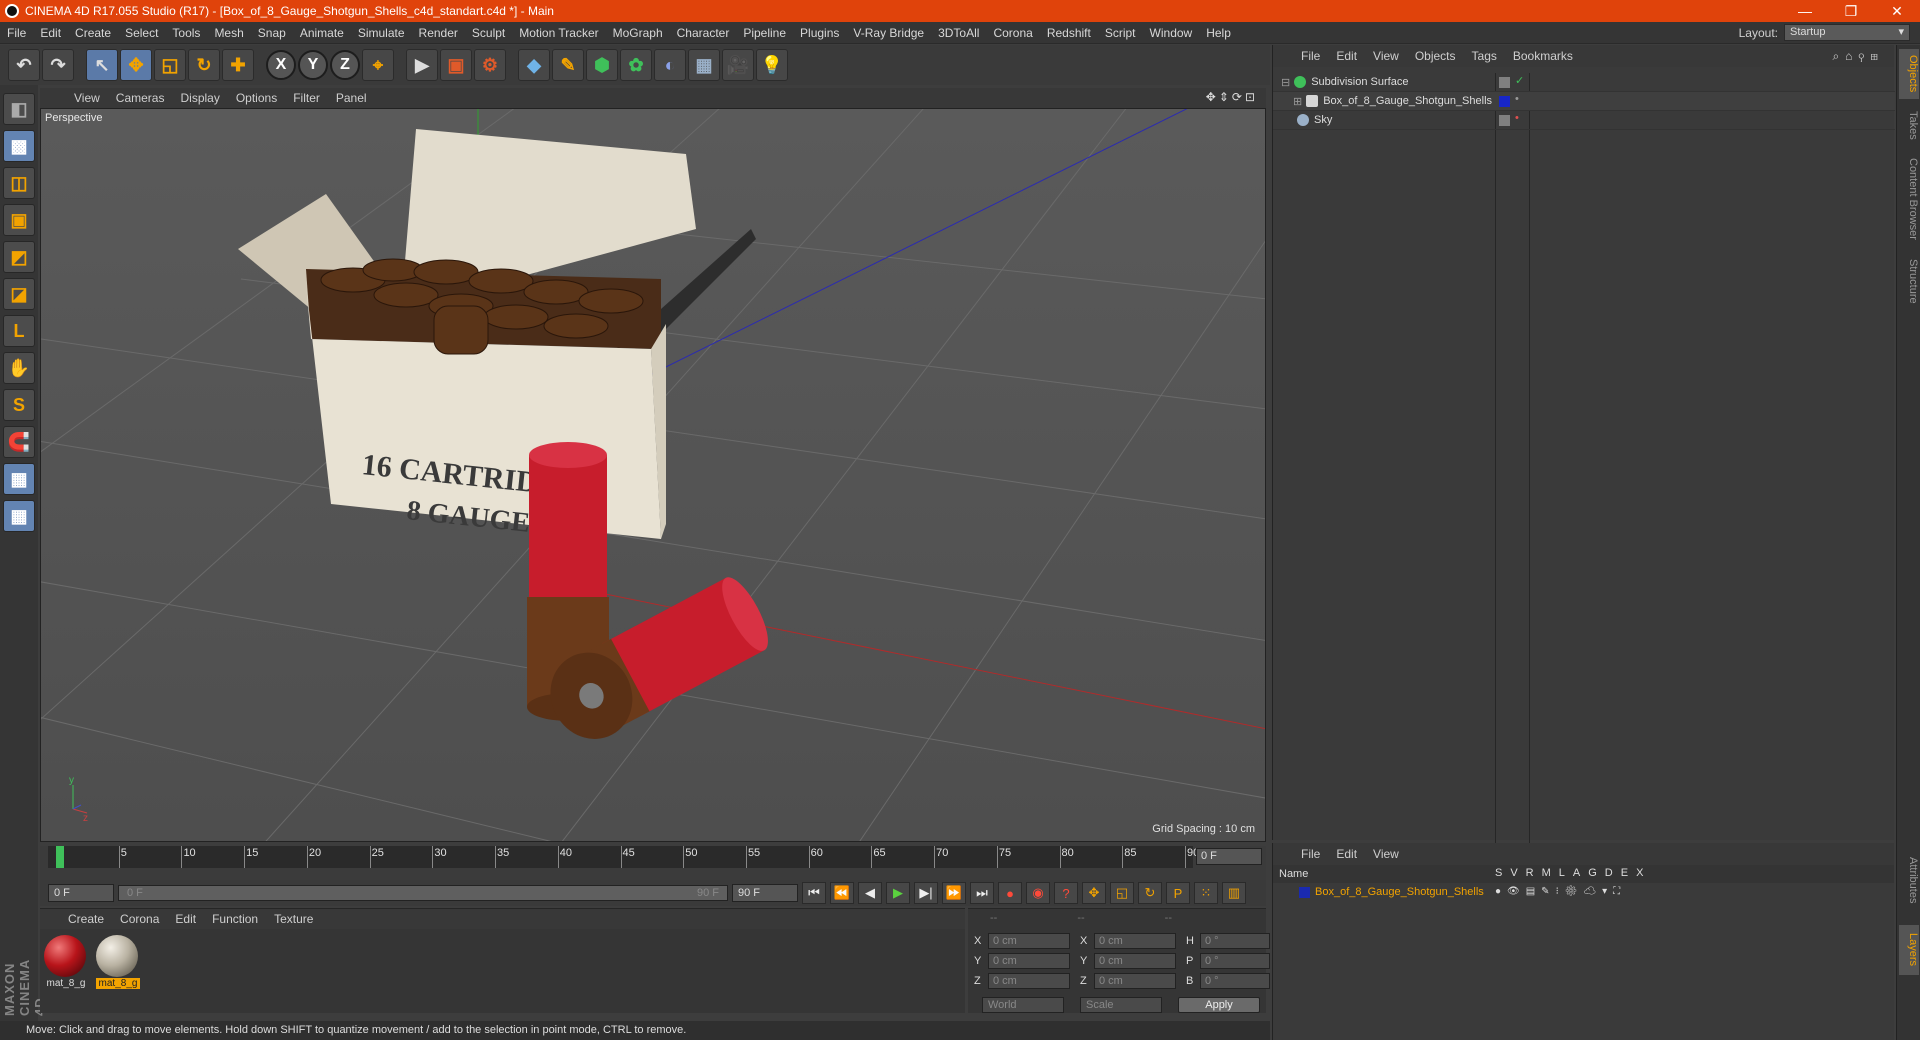 The image size is (1920, 1040). What do you see at coordinates (1584, 120) in the screenshot?
I see `object-row: Sky •` at bounding box center [1584, 120].